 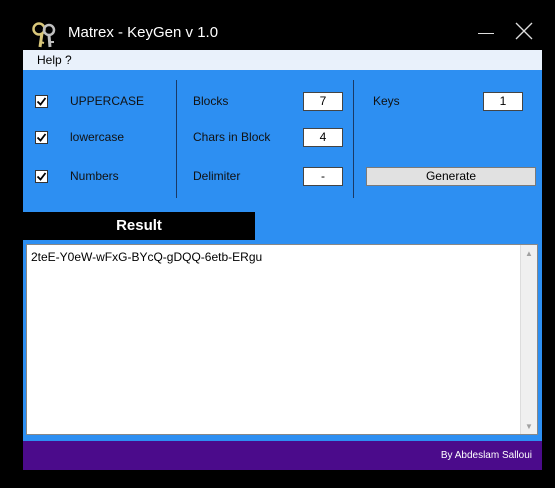 What do you see at coordinates (54, 60) in the screenshot?
I see `menu-help: Help ?` at bounding box center [54, 60].